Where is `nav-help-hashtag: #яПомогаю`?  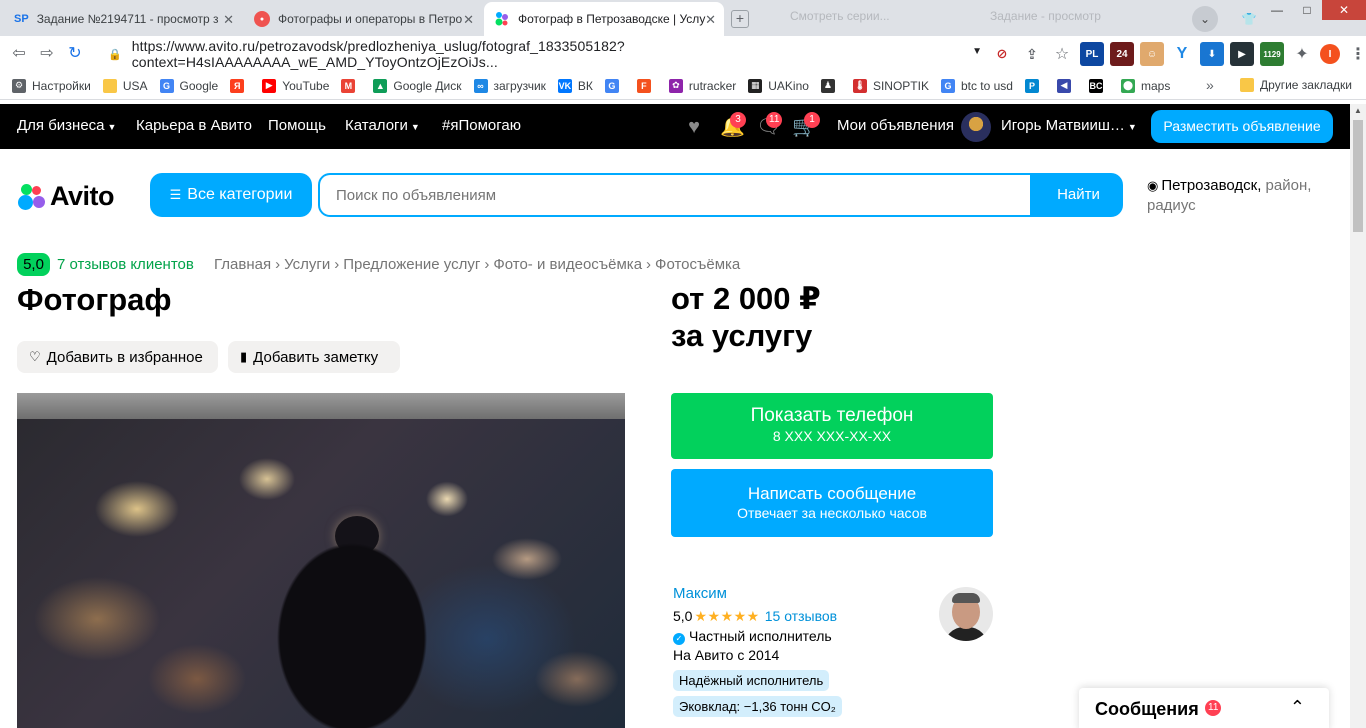 nav-help-hashtag: #яПомогаю is located at coordinates (481, 125).